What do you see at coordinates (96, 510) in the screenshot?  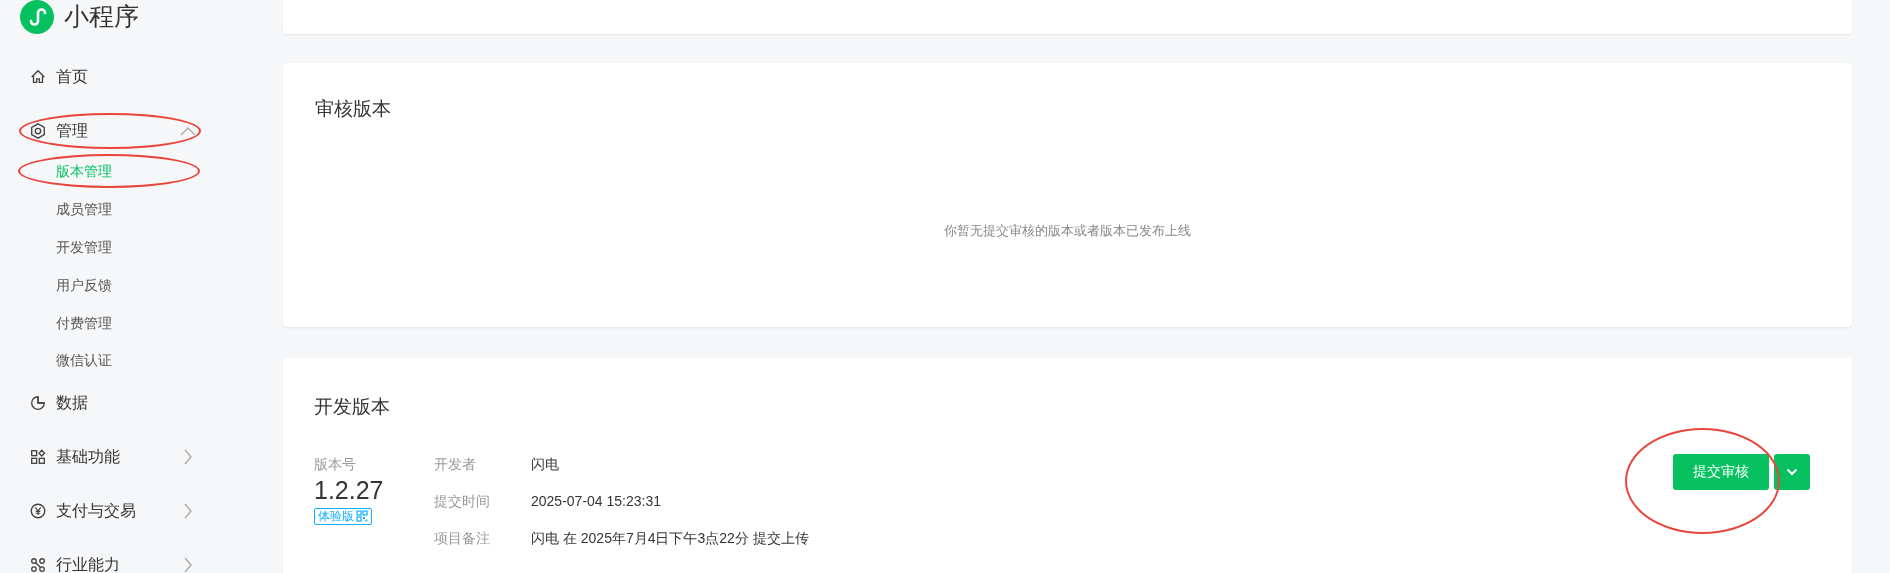 I see `sidebar-label: 支付与交易` at bounding box center [96, 510].